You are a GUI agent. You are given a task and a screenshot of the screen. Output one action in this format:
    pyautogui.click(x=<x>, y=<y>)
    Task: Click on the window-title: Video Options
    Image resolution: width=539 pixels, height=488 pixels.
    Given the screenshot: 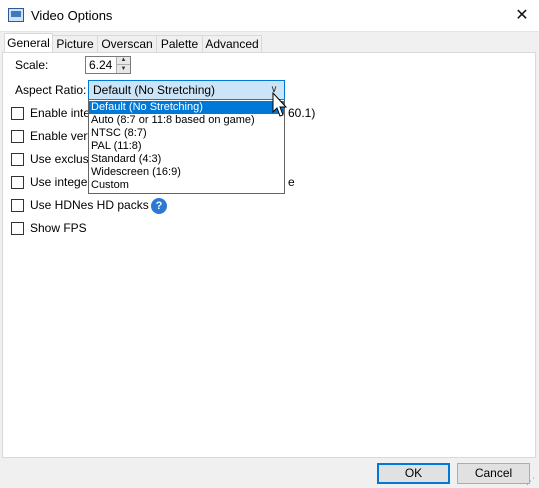 What is the action you would take?
    pyautogui.click(x=72, y=15)
    